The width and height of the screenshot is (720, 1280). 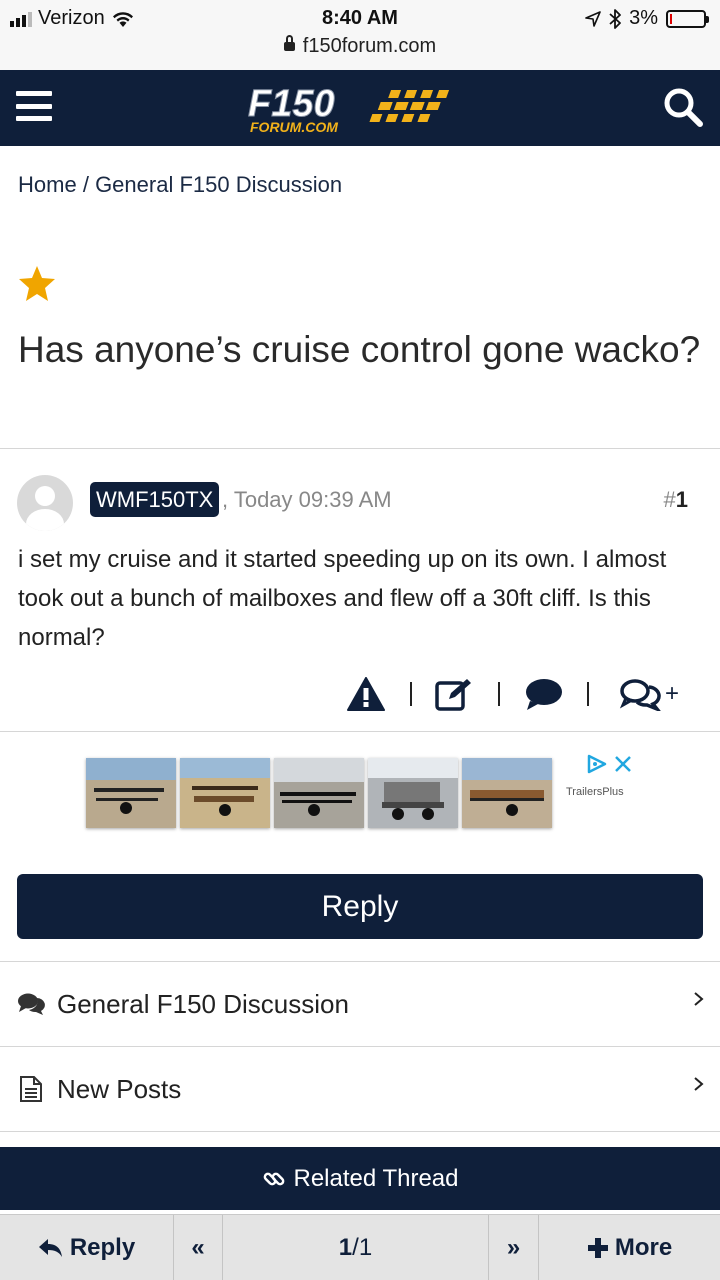 I want to click on comment-icon, so click(x=544, y=694).